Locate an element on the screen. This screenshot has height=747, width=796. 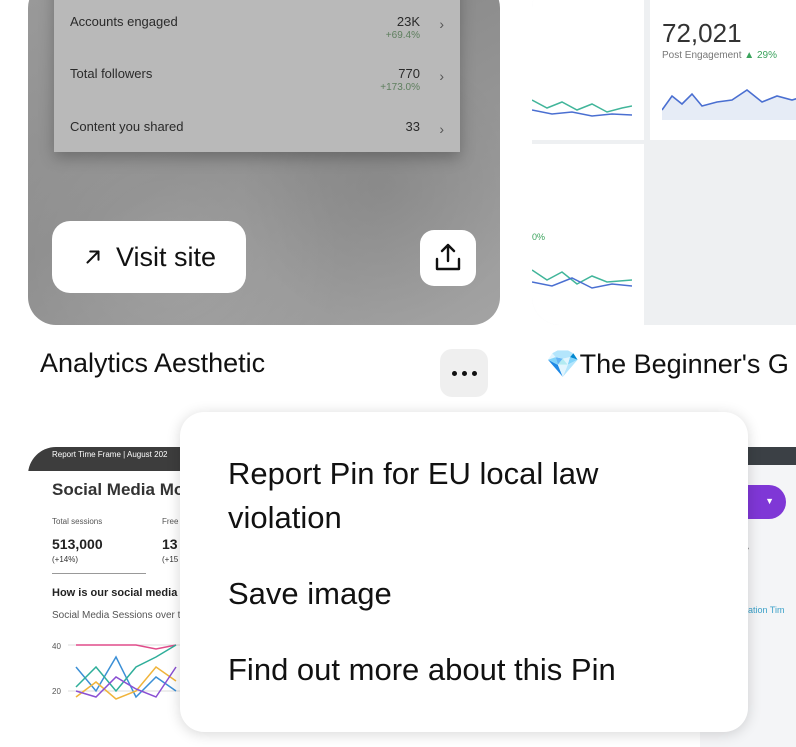
more-options-button is located at coordinates (464, 373).